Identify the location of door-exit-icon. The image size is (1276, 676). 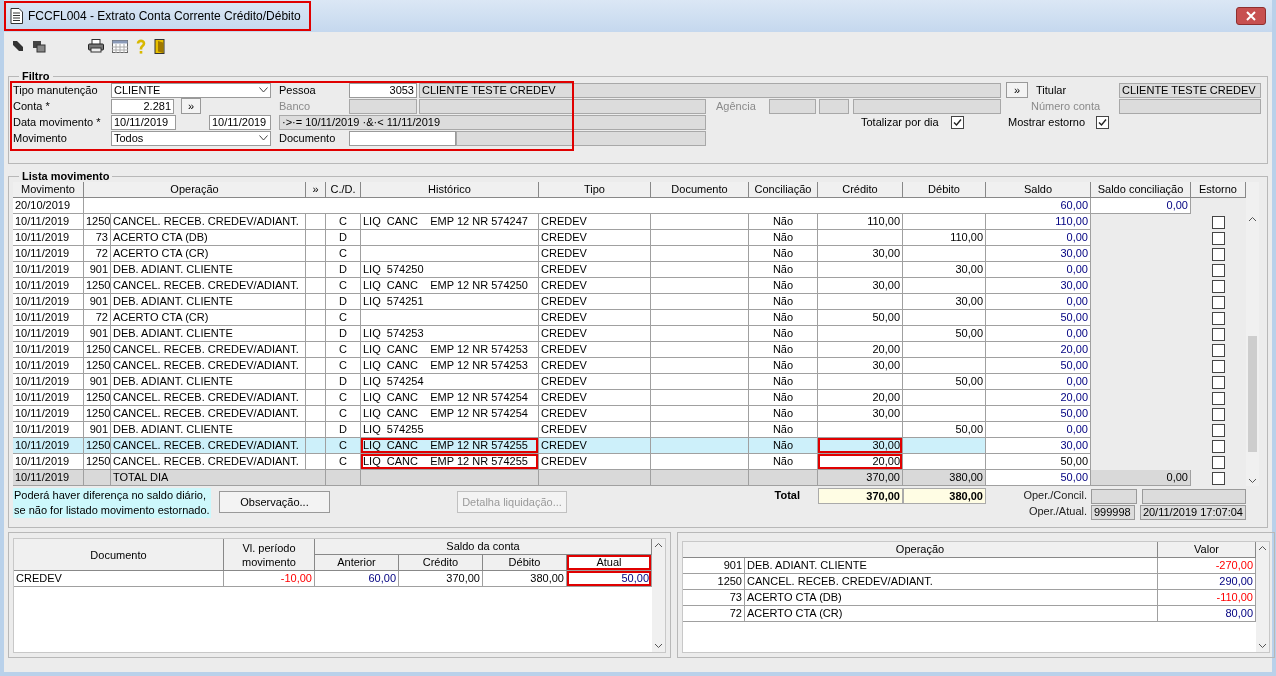
(160, 46).